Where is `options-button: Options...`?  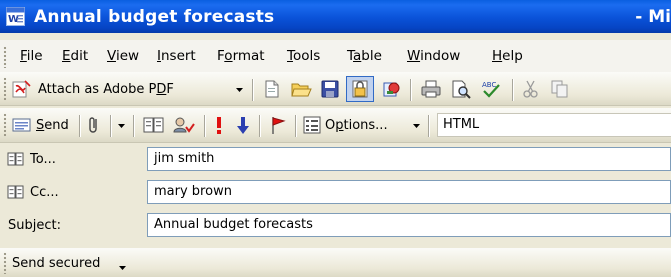 options-button: Options... is located at coordinates (345, 125).